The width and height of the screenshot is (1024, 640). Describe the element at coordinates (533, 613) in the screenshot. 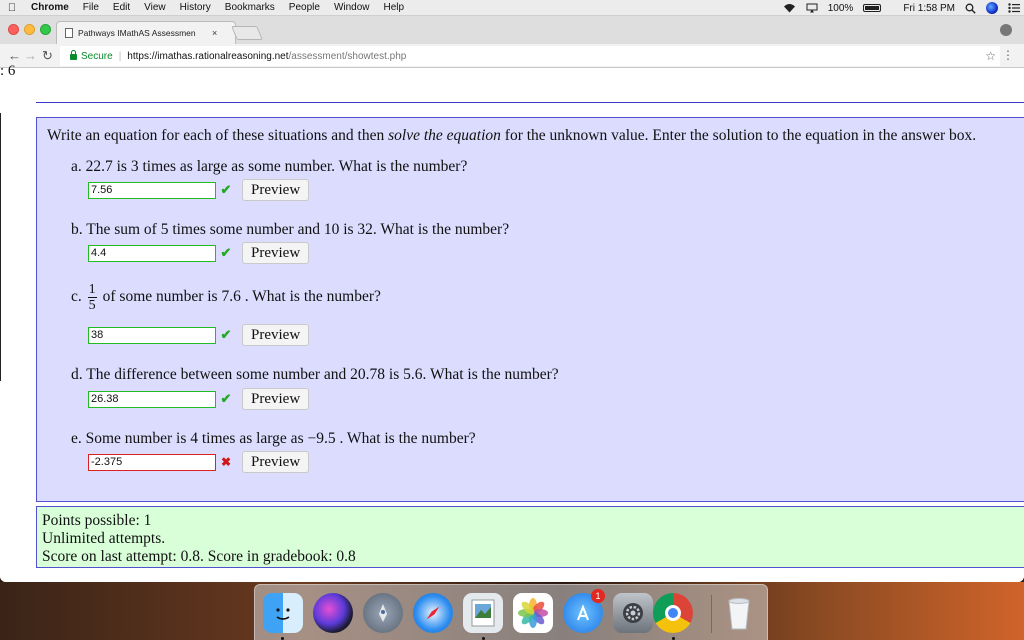

I see `photos-icon` at that location.